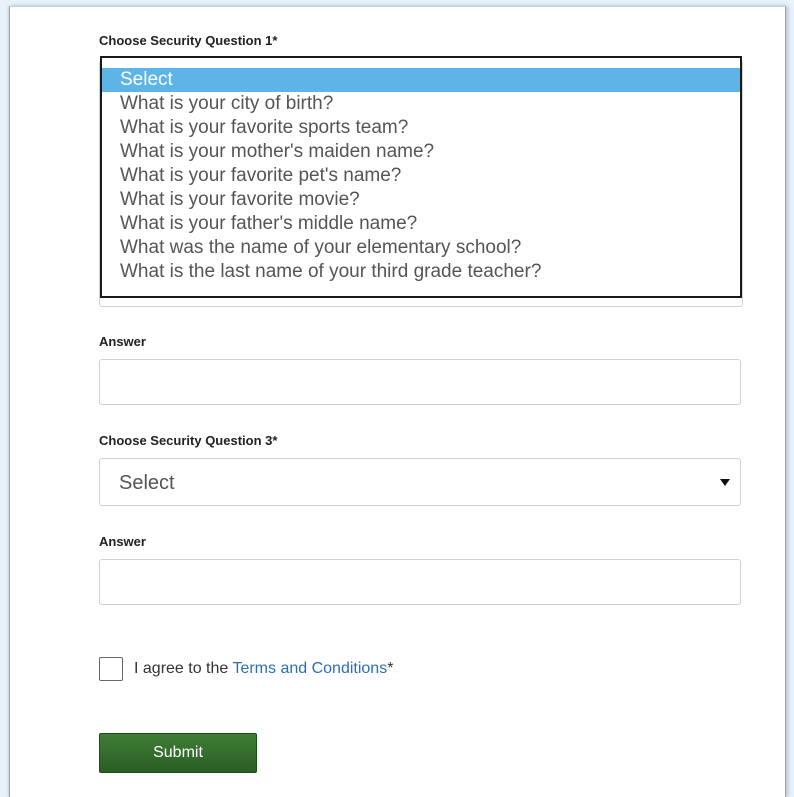 The image size is (794, 797). I want to click on answer3-label: Answer, so click(122, 541).